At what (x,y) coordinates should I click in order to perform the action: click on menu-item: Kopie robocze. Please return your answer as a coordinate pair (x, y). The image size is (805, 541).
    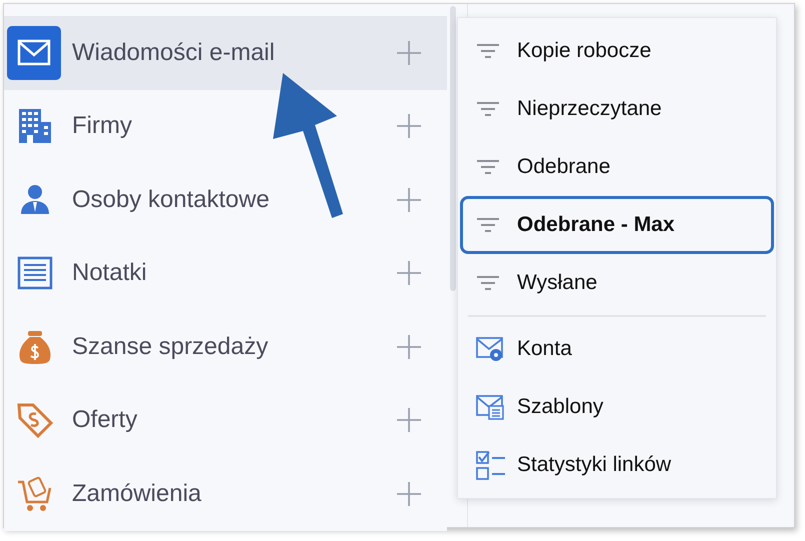
    Looking at the image, I should click on (617, 51).